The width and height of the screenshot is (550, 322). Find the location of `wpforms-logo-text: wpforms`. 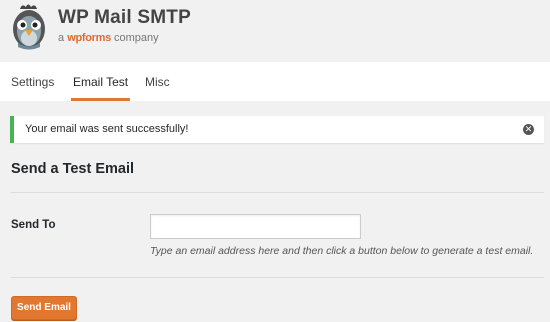

wpforms-logo-text: wpforms is located at coordinates (89, 38).